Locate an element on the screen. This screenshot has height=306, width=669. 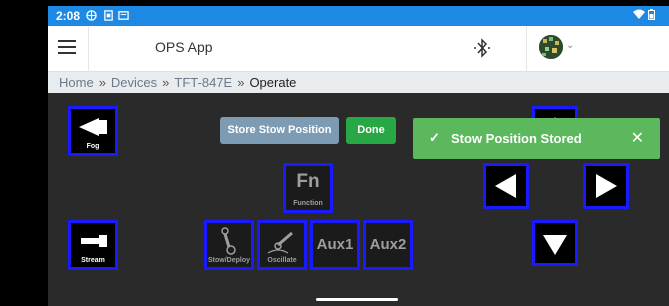
function-label: Function is located at coordinates (308, 203).